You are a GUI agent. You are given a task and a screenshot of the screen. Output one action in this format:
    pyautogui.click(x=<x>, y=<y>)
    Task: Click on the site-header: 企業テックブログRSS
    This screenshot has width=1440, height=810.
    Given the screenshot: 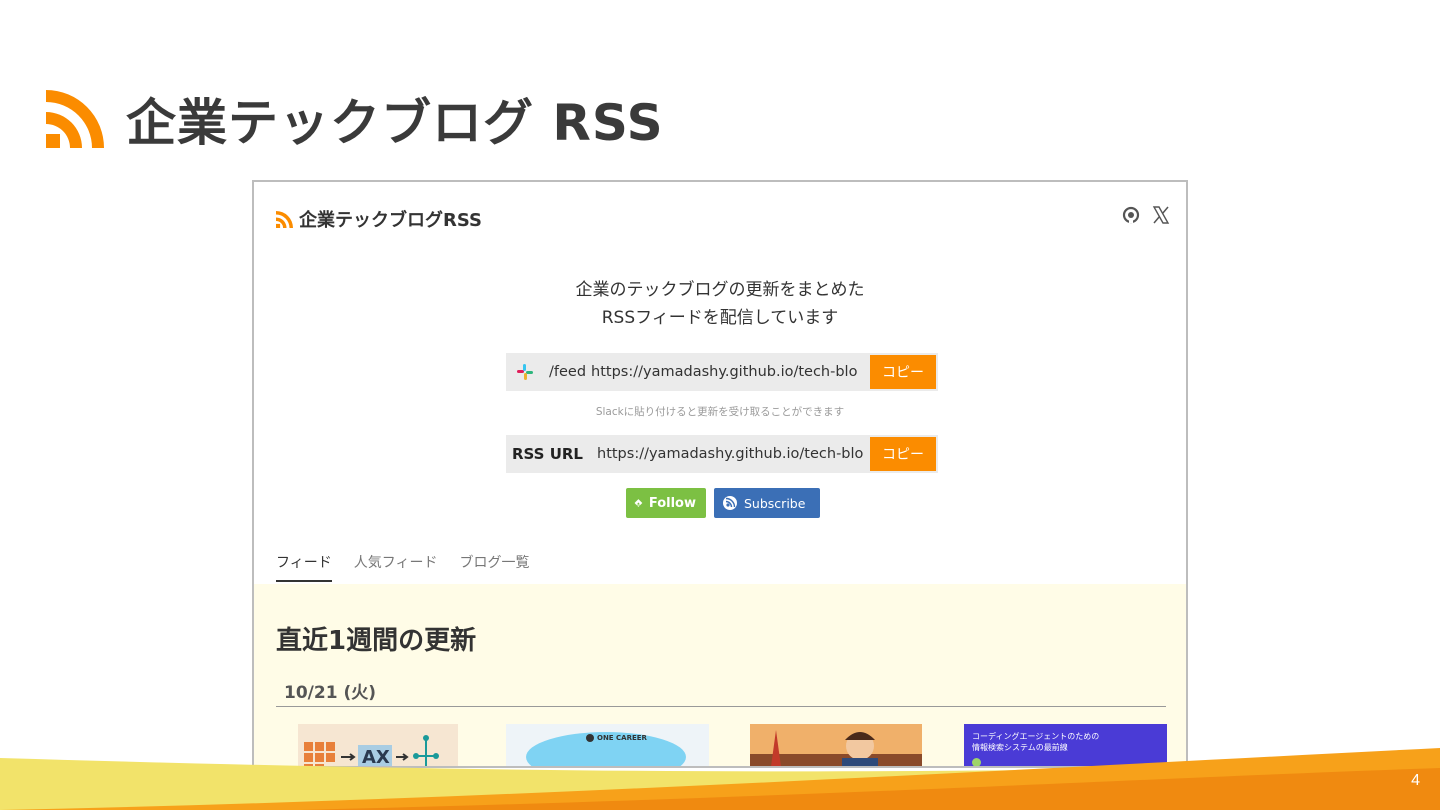 What is the action you would take?
    pyautogui.click(x=379, y=219)
    